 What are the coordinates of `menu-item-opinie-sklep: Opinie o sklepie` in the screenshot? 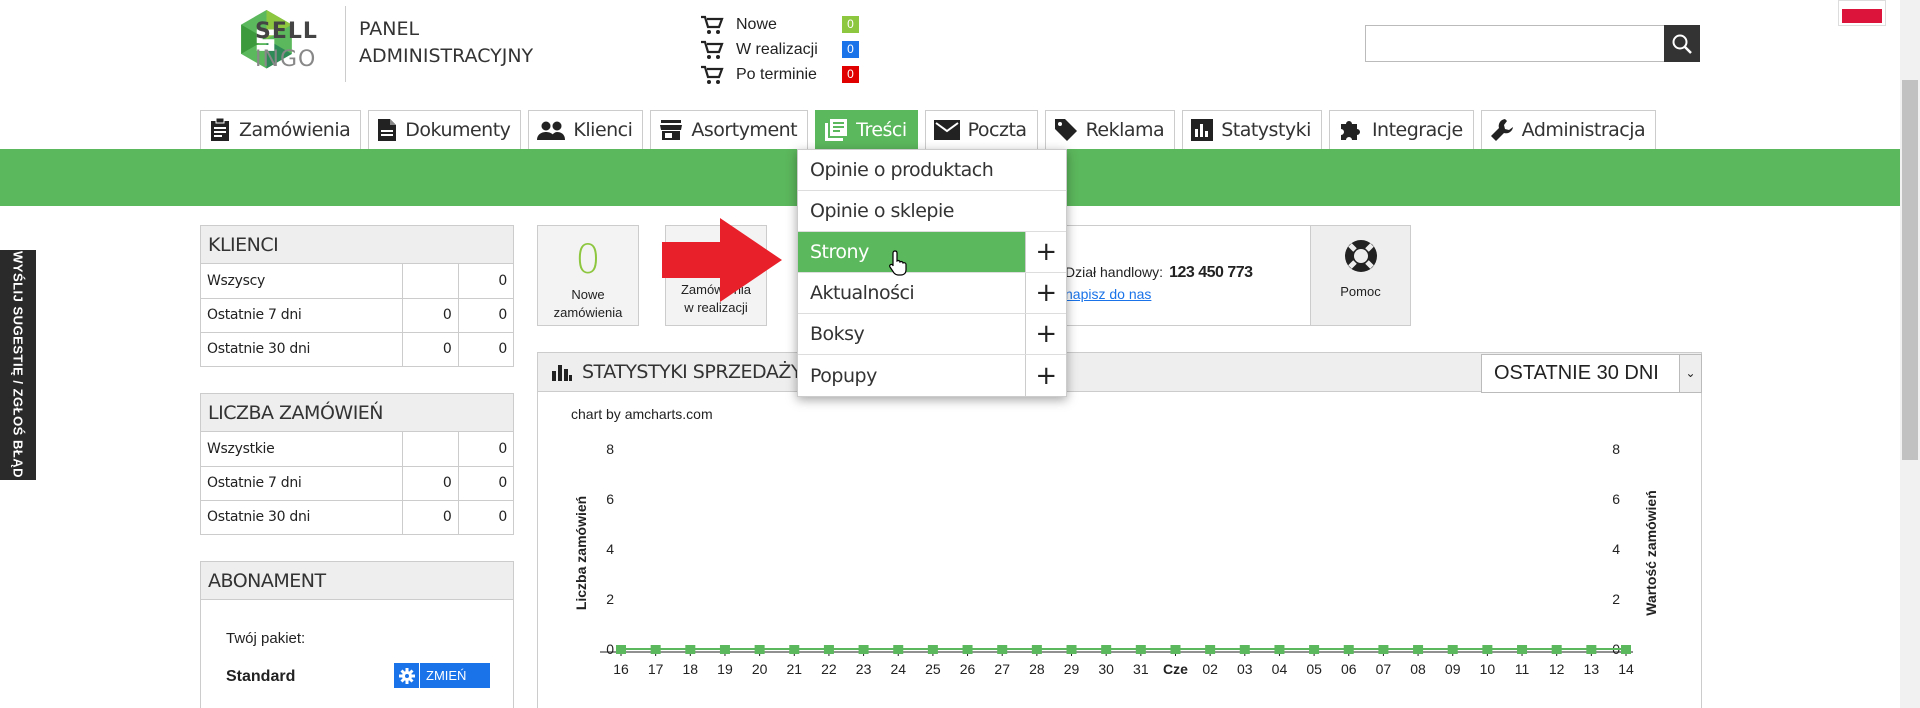 It's located at (932, 211).